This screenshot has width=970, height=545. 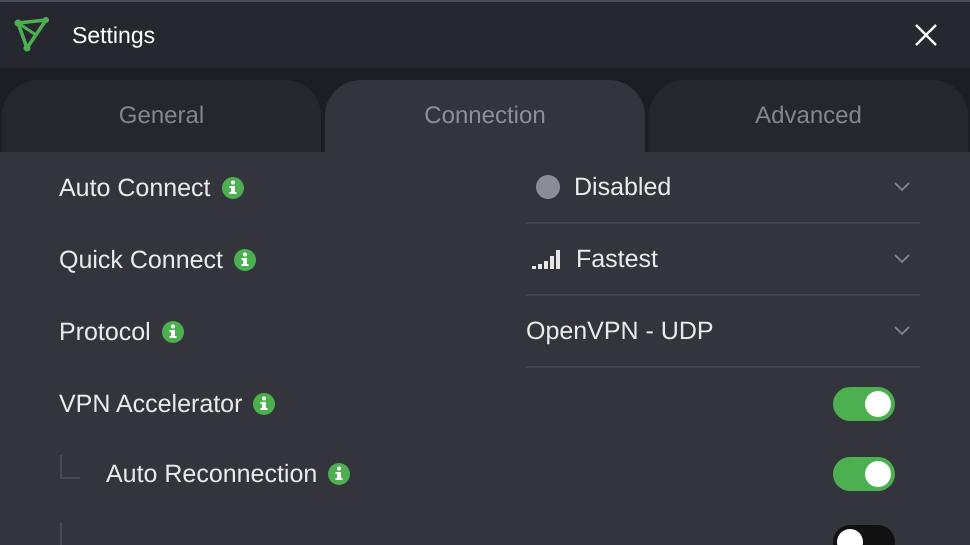 I want to click on tab: Advanced, so click(x=808, y=116).